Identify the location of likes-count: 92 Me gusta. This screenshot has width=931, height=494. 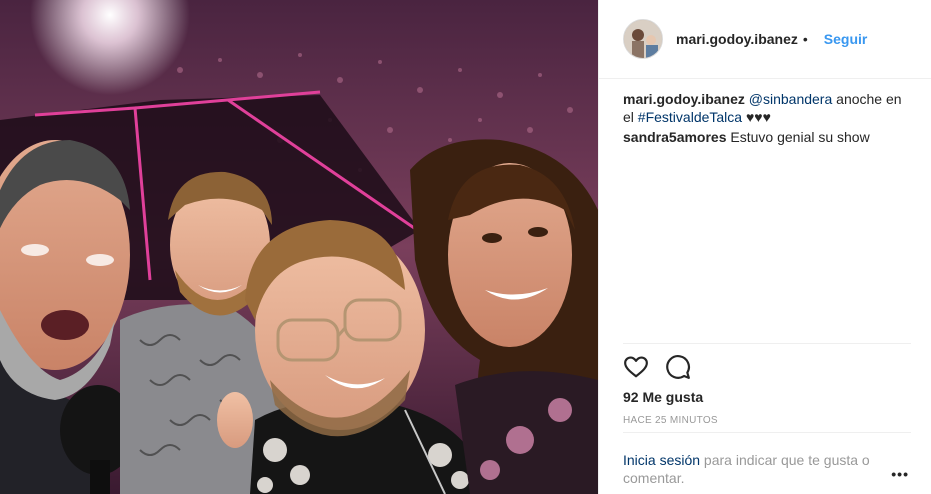
(663, 397).